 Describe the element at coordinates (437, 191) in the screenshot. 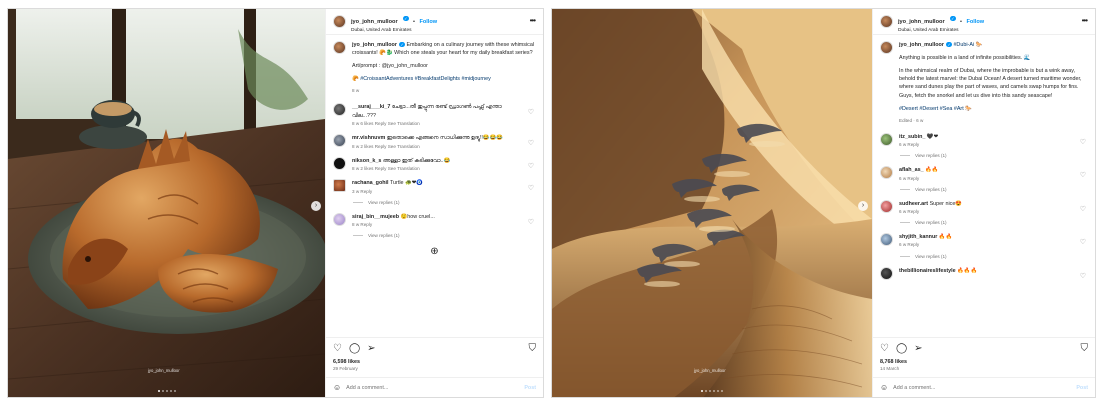

I see `comment-meta: 3 w Reply` at that location.